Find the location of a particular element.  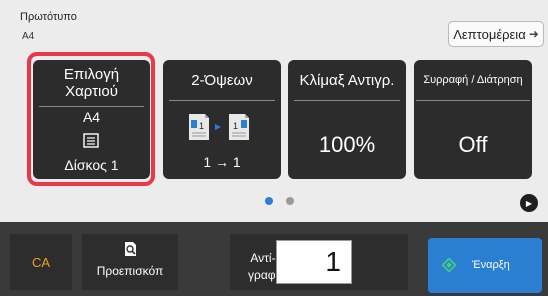

duplex-title: 2-Όψεων is located at coordinates (222, 80).